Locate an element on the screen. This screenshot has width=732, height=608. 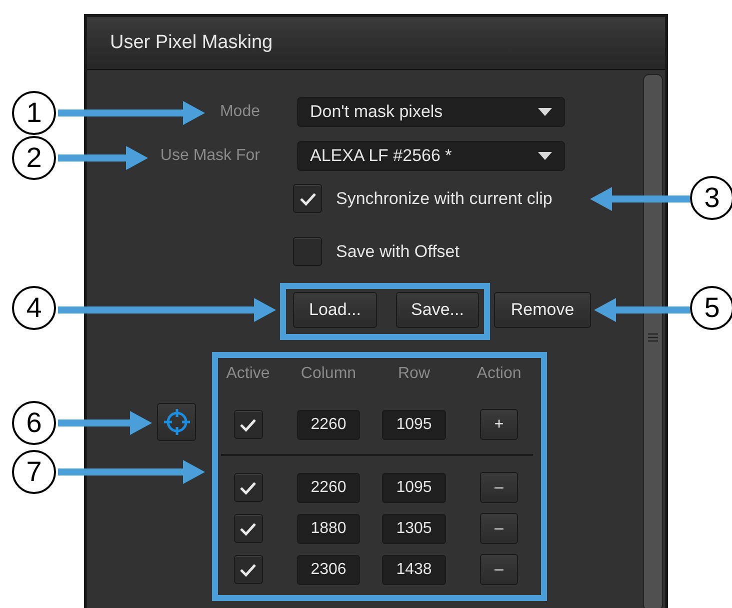
number-field: 1438 is located at coordinates (414, 569).